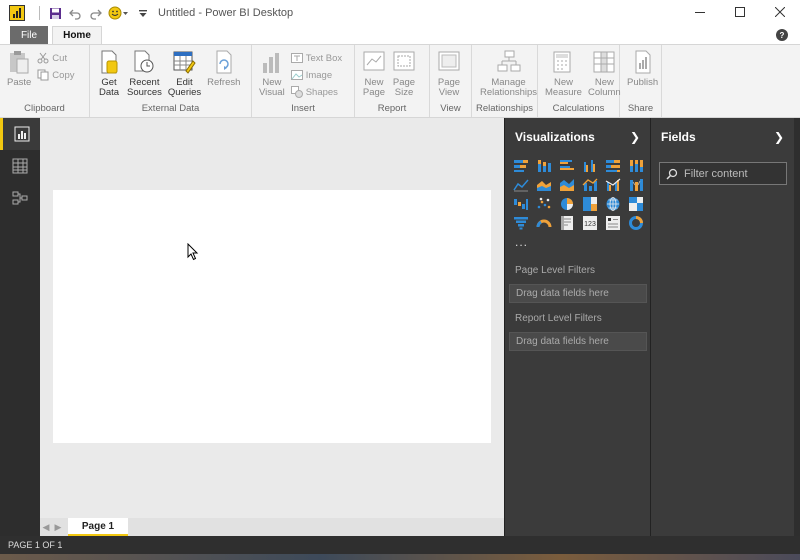  What do you see at coordinates (374, 73) in the screenshot?
I see `new-page-button: New Page` at bounding box center [374, 73].